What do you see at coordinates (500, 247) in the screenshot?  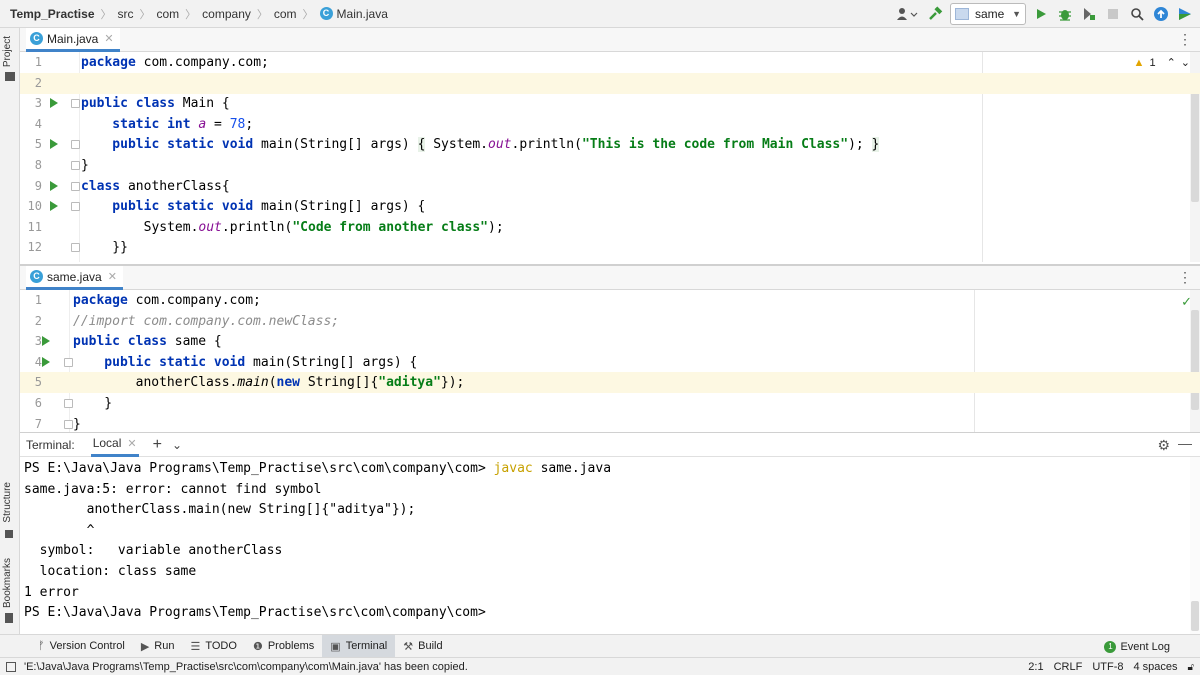 I see `code-line: 12 }}` at bounding box center [500, 247].